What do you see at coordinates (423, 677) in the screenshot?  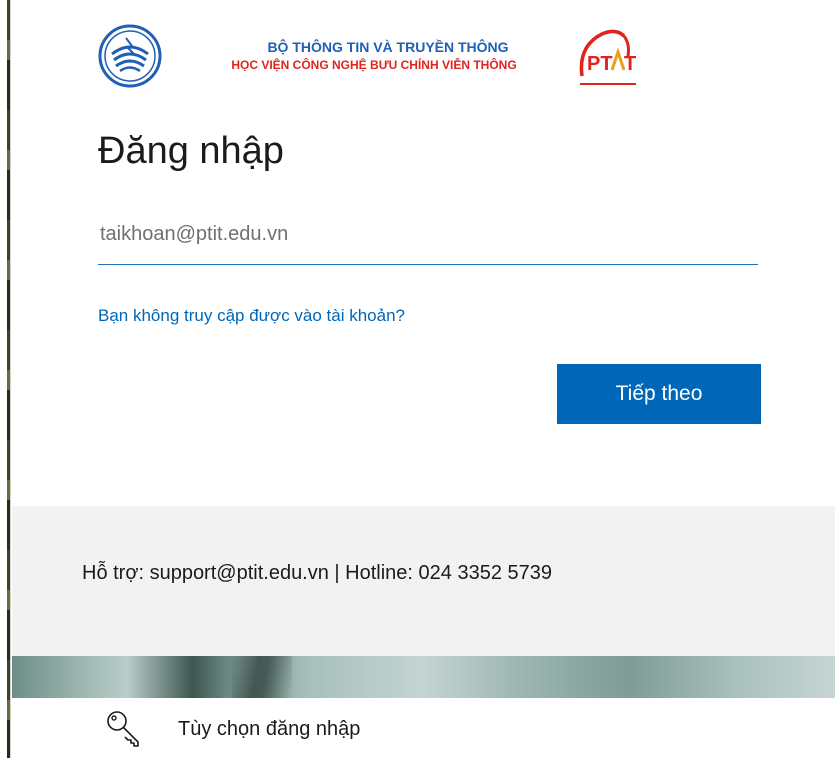 I see `background-image-strip` at bounding box center [423, 677].